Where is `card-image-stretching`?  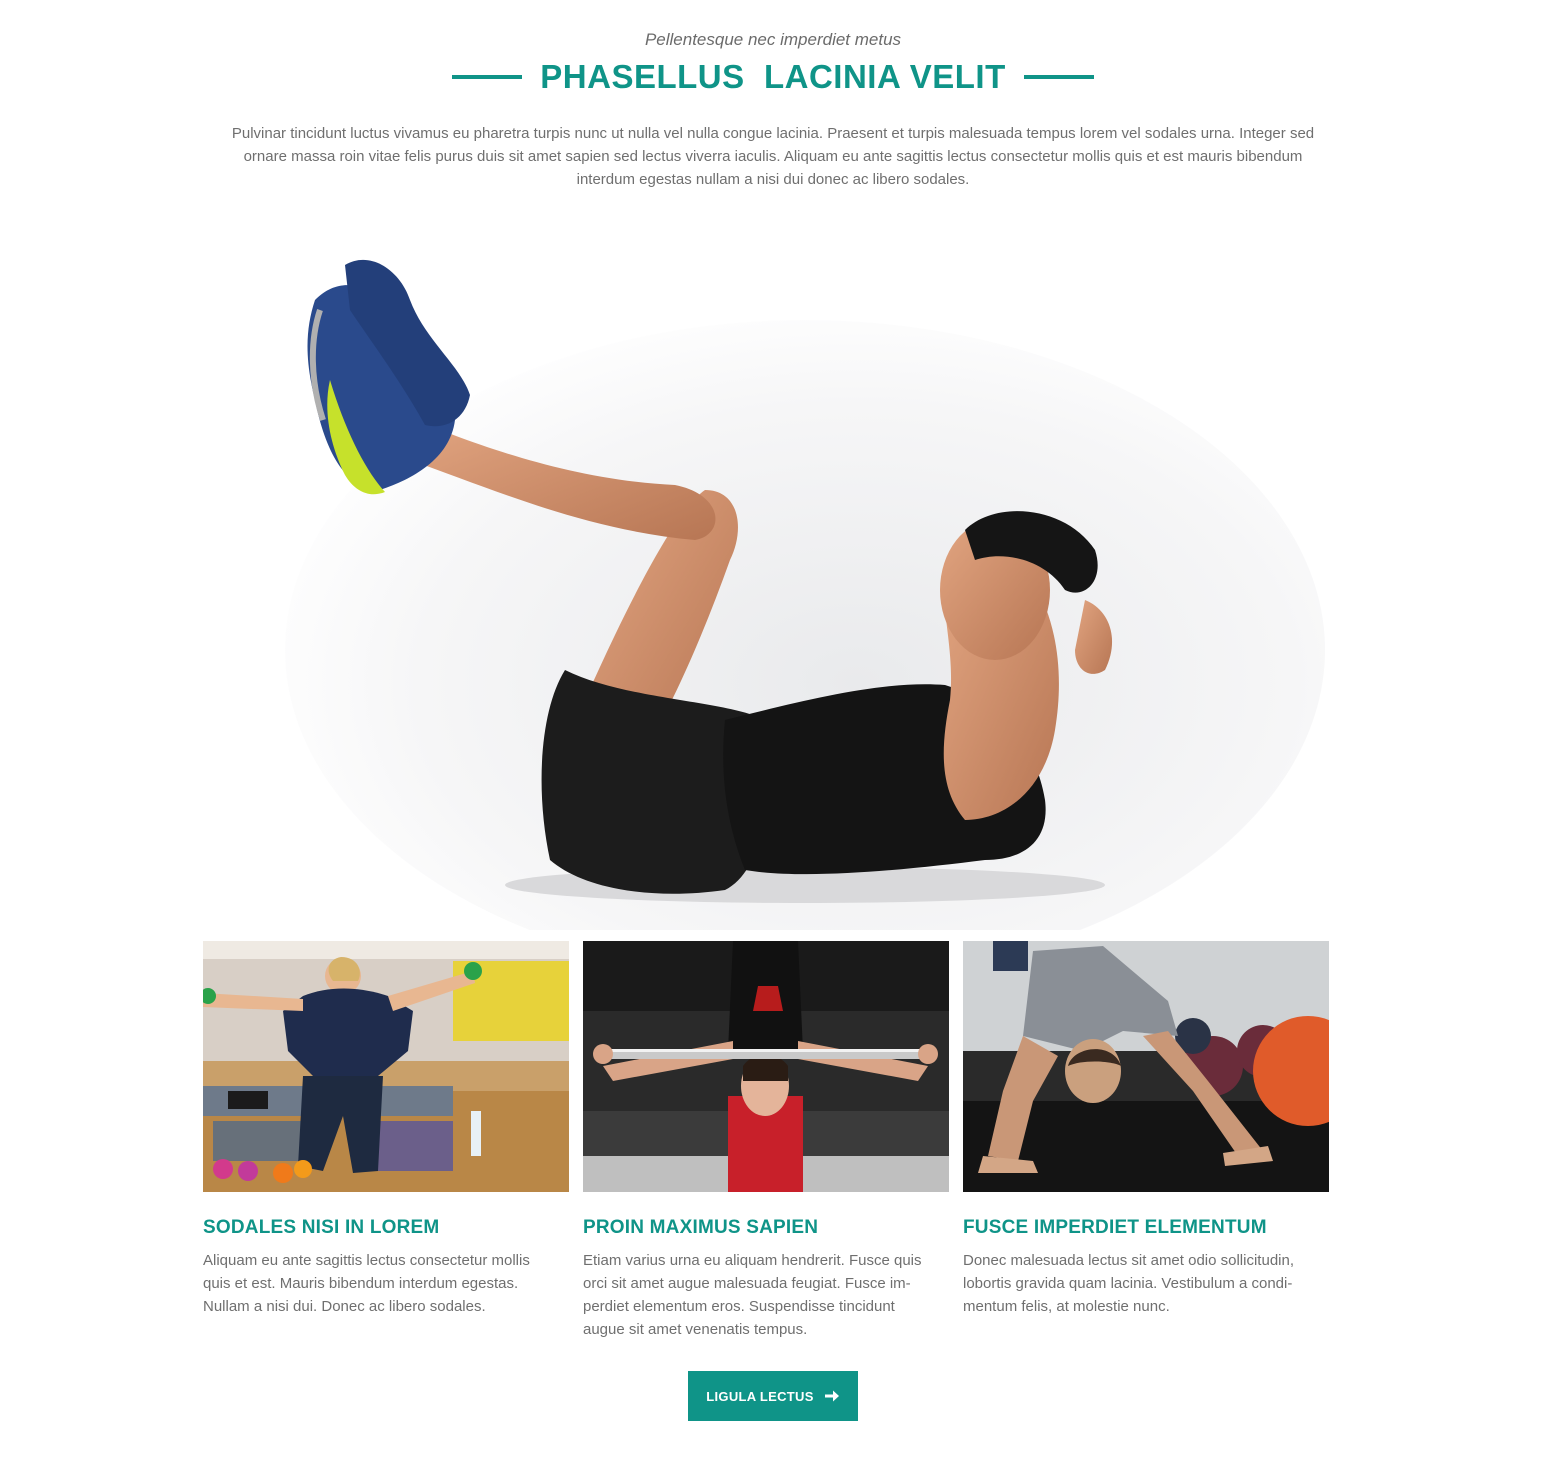 card-image-stretching is located at coordinates (1146, 1066).